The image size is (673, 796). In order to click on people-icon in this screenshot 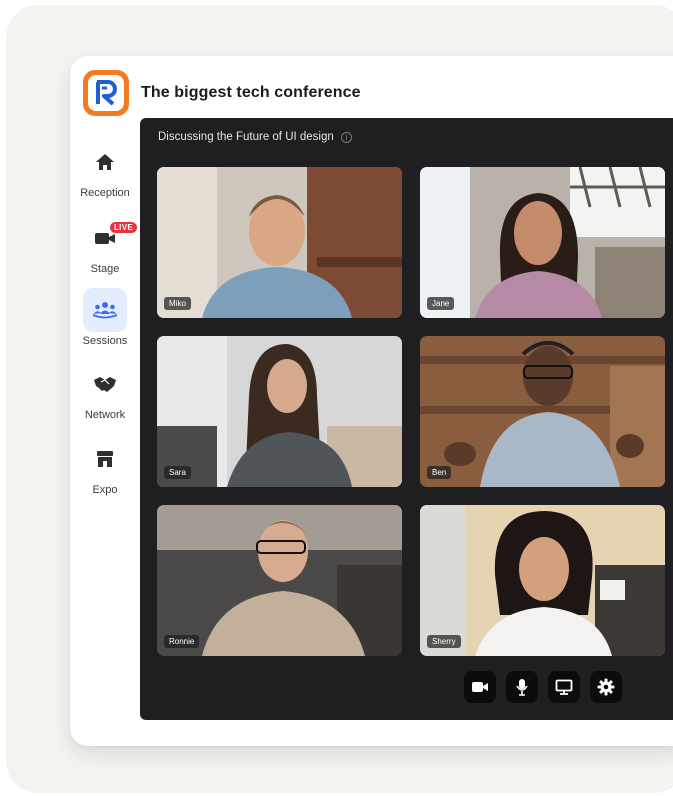, I will do `click(105, 310)`.